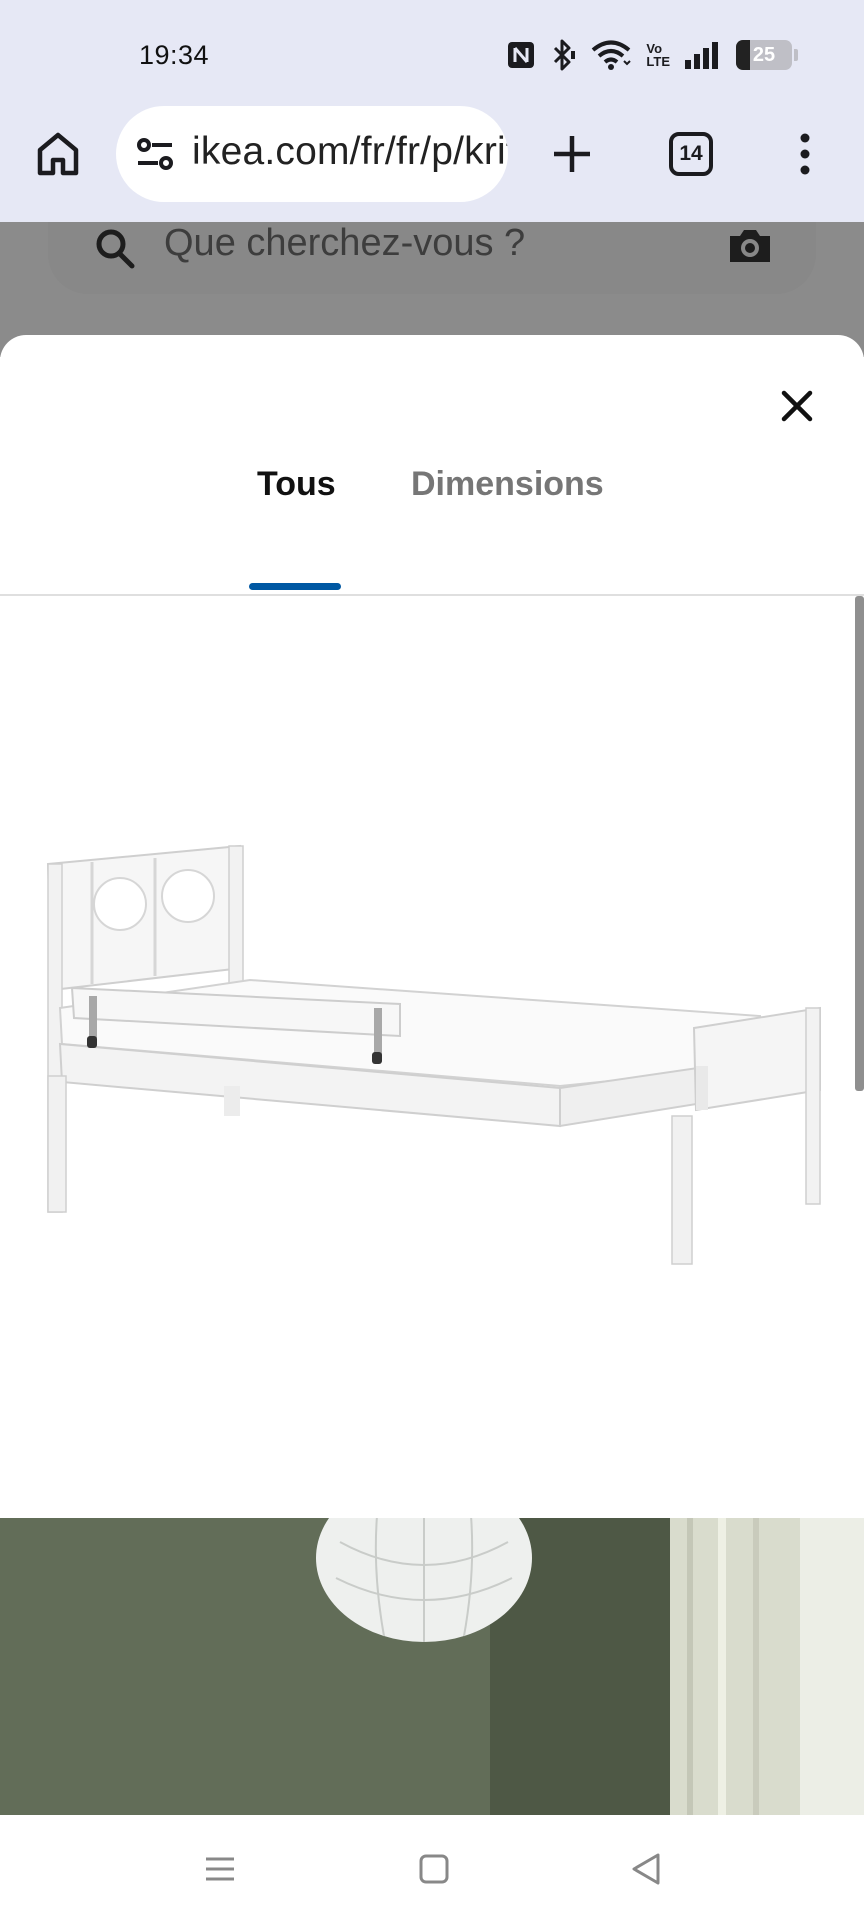  What do you see at coordinates (658, 61) in the screenshot?
I see `volte-label-bottom: LTE` at bounding box center [658, 61].